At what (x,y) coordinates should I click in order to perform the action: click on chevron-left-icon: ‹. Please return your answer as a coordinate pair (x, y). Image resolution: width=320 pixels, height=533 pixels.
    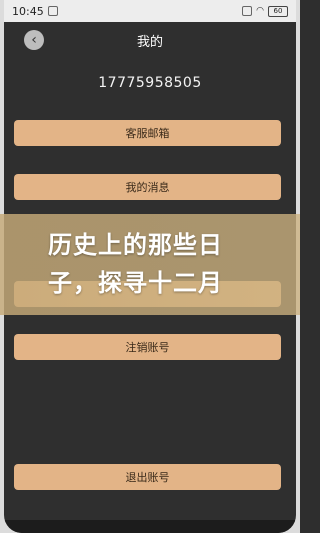
    Looking at the image, I should click on (34, 40).